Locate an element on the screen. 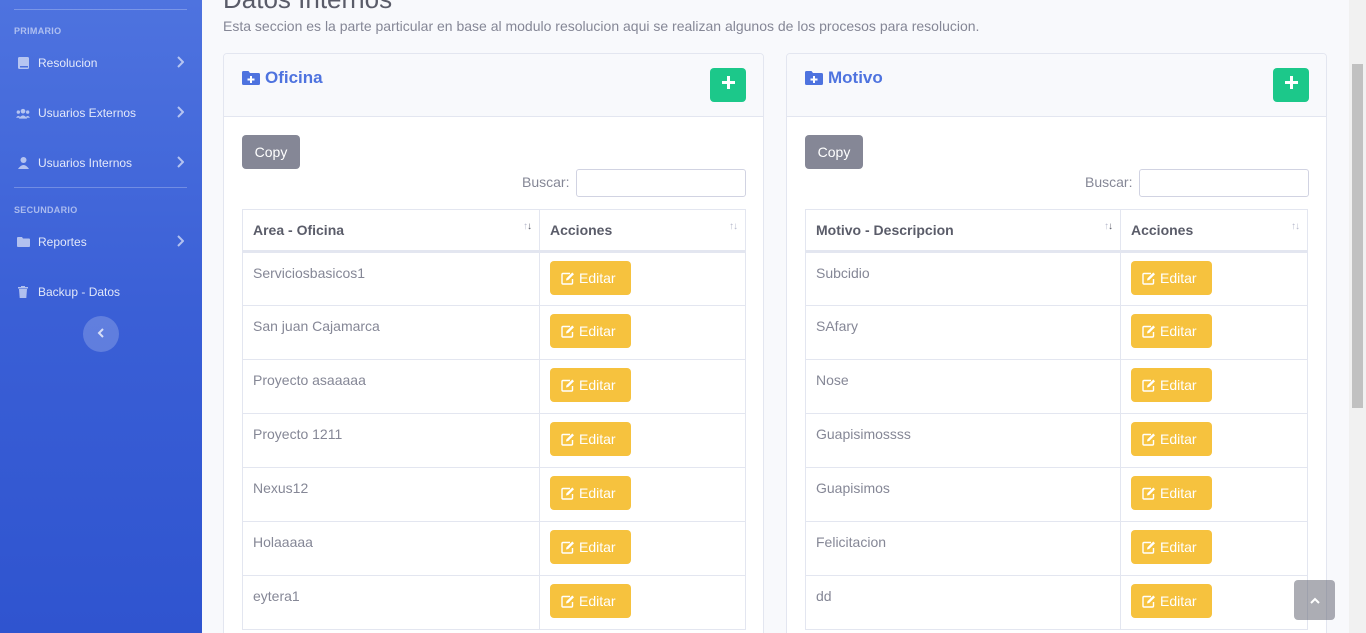 The image size is (1366, 633). sidebar-item-backup-datos: Backup - Datos is located at coordinates (101, 292).